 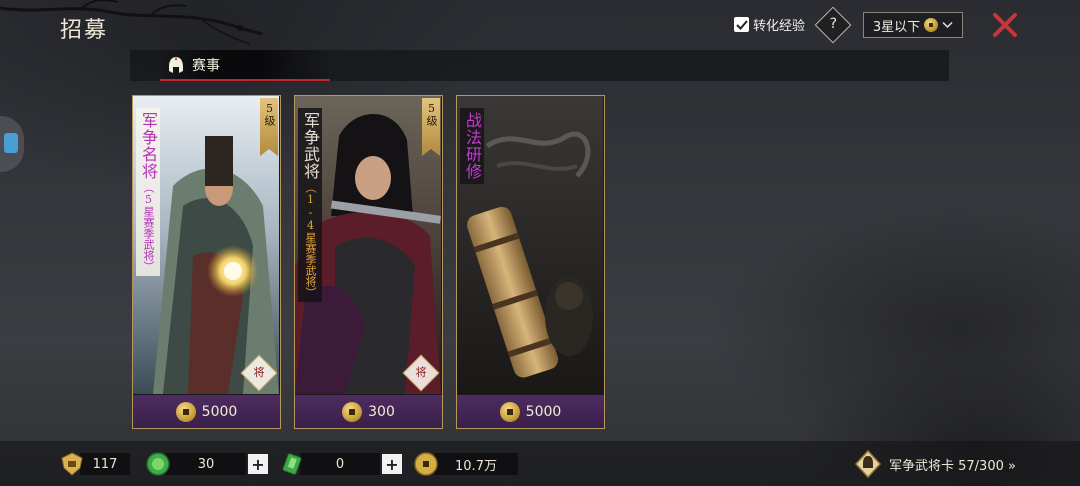 I want to click on resource-value: 0, so click(x=340, y=464).